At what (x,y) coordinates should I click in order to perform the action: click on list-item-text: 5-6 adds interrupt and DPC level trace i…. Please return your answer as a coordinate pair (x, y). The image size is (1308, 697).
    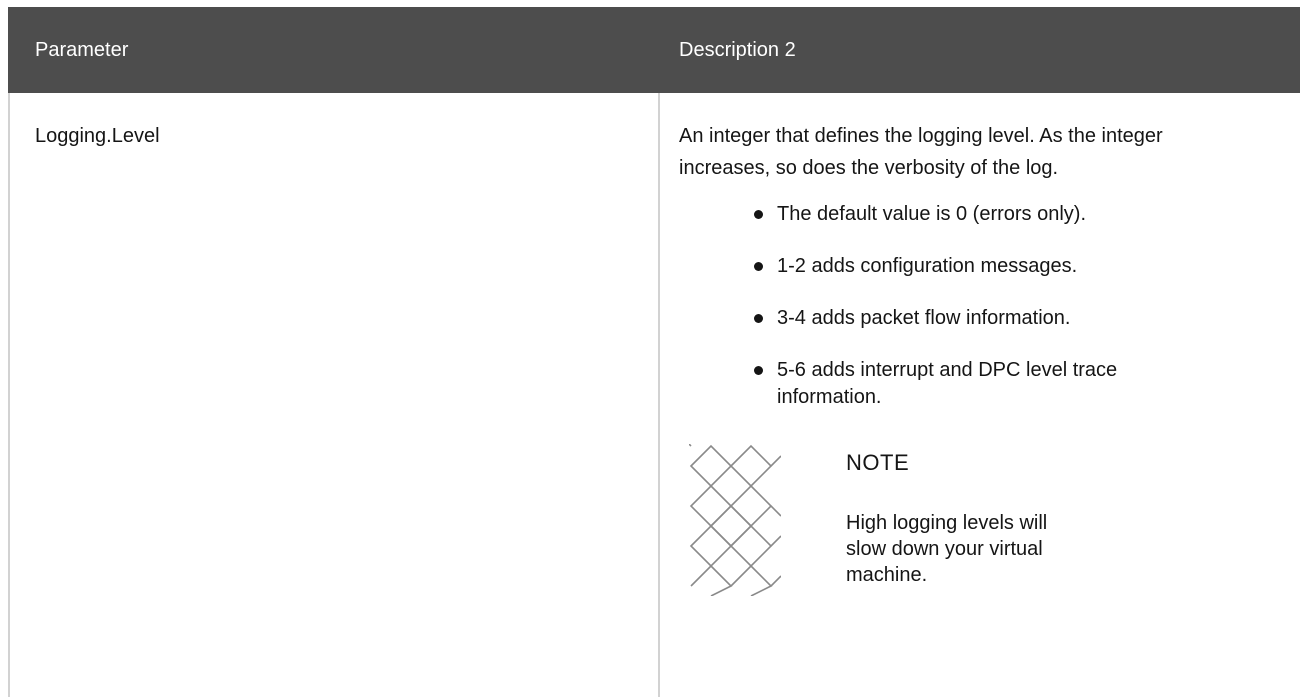
    Looking at the image, I should click on (947, 383).